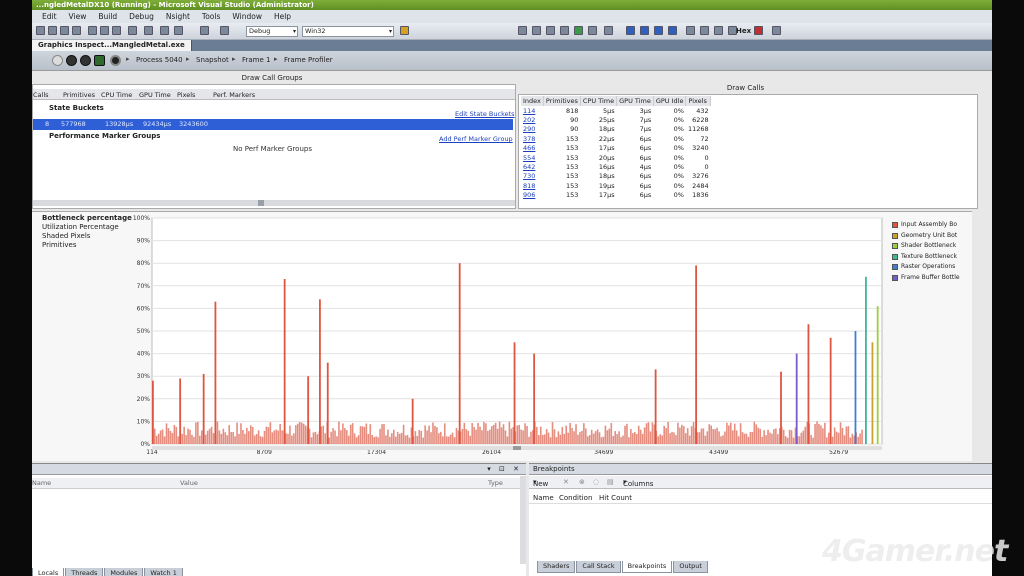  What do you see at coordinates (616, 195) in the screenshot?
I see `draw-call-row: 906 153 17μs 6μs 0% 1836` at bounding box center [616, 195].